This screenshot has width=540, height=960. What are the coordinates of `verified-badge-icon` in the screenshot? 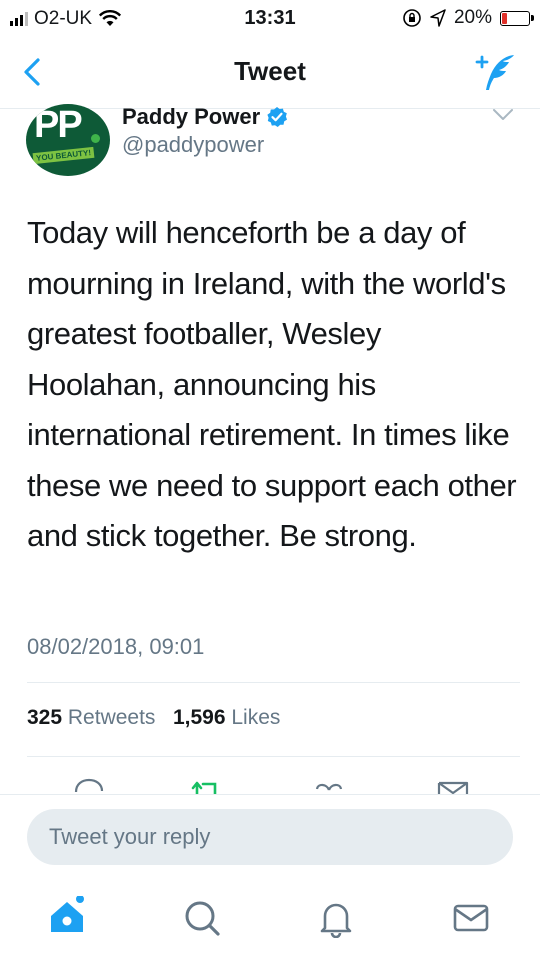 It's located at (277, 117).